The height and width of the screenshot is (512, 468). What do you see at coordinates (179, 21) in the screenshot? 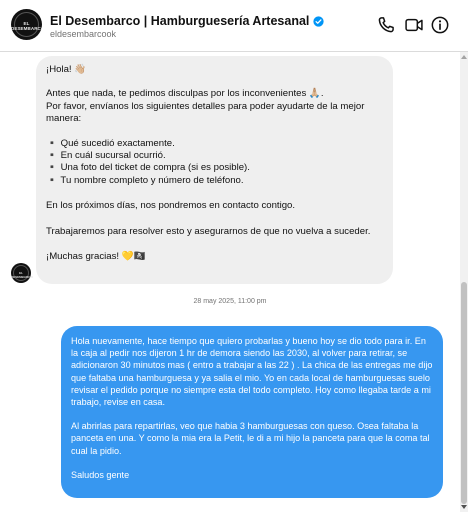
I see `chat-title: El Desembarco | Hamburguesería Artesanal` at bounding box center [179, 21].